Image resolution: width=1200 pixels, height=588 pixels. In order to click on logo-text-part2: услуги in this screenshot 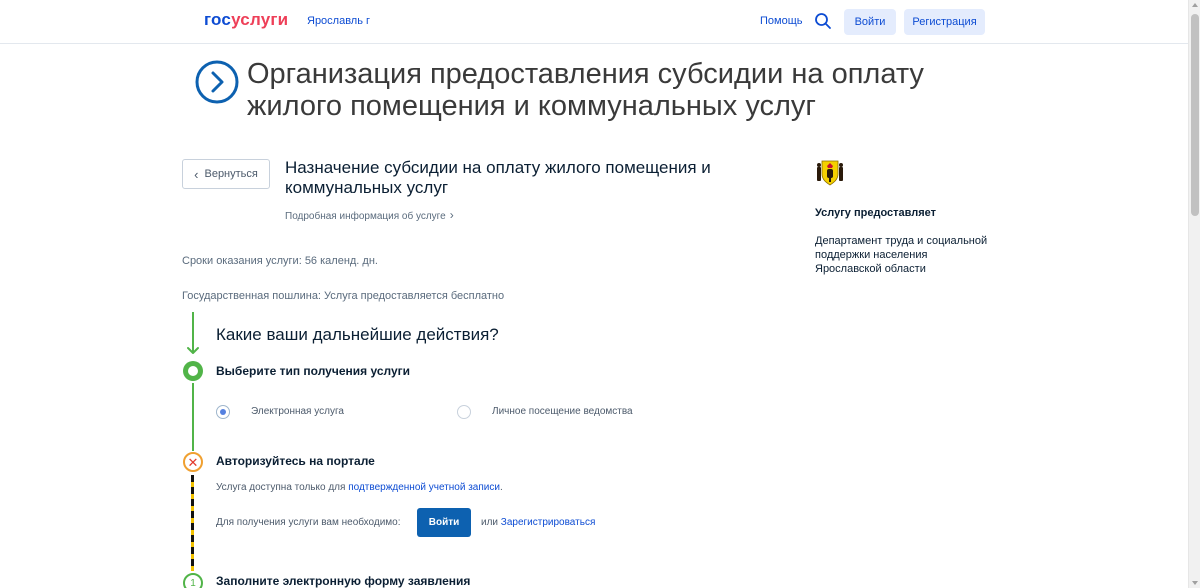, I will do `click(260, 19)`.